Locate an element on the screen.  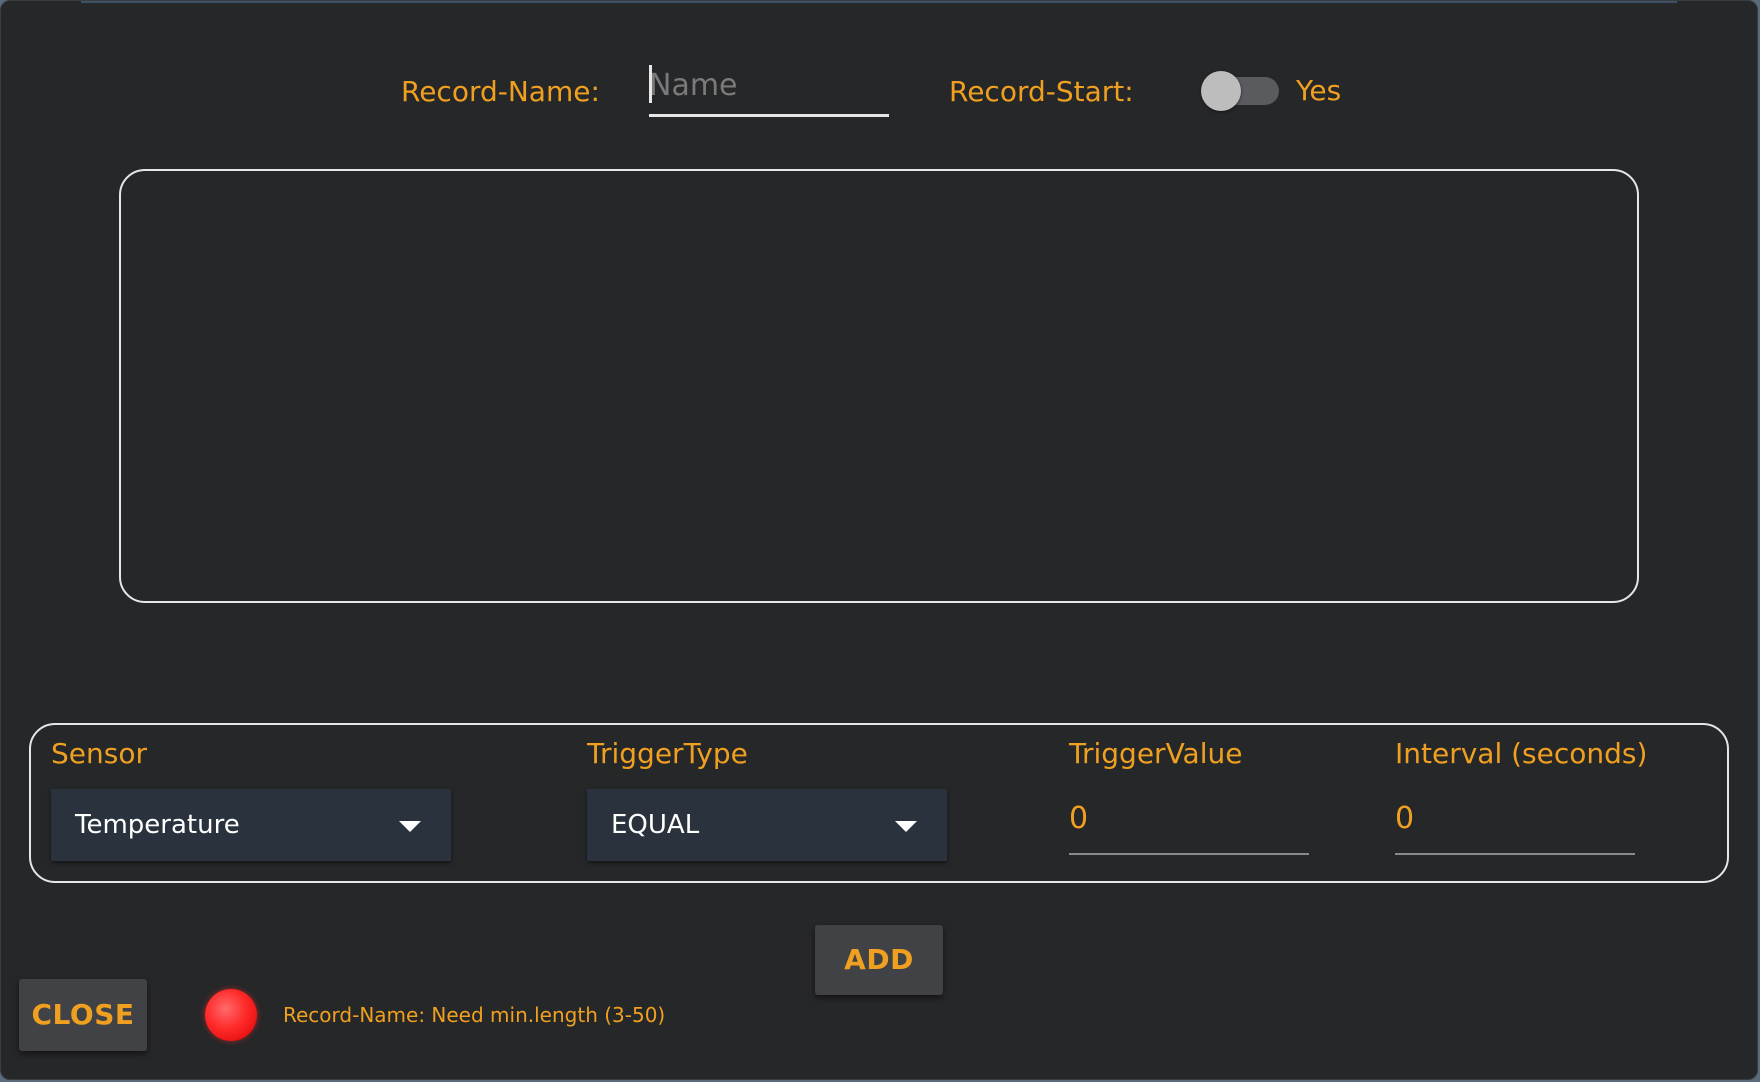
interval-input: 0 is located at coordinates (1515, 822).